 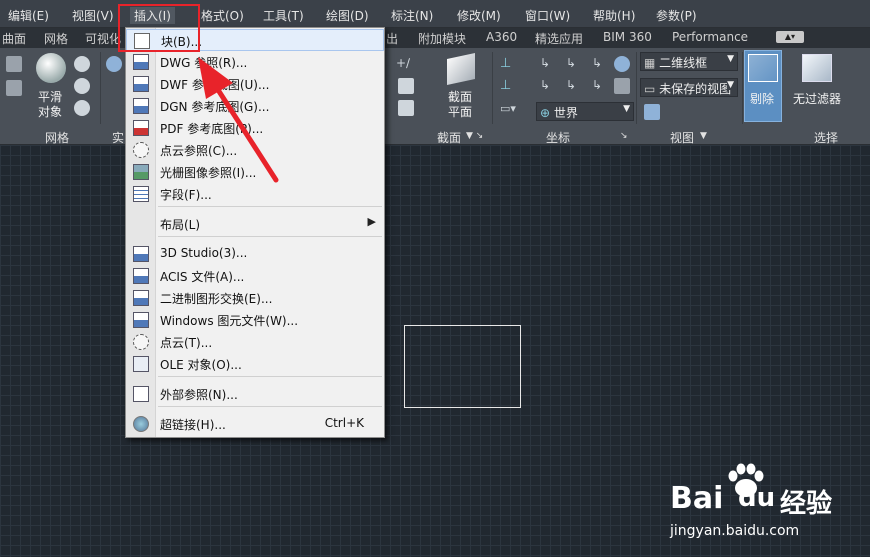 What do you see at coordinates (14, 64) in the screenshot?
I see `mesh-tool-icon` at bounding box center [14, 64].